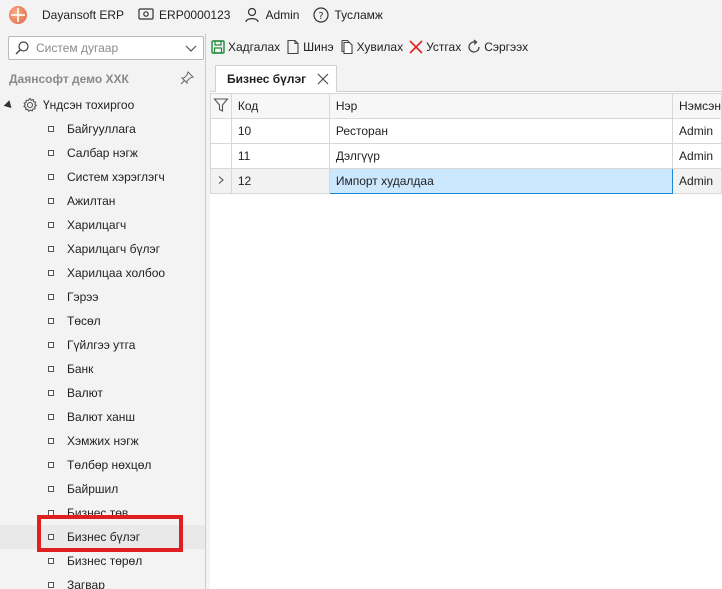  What do you see at coordinates (102, 177) in the screenshot?
I see `tree-item: Систем хэрэглэгч` at bounding box center [102, 177].